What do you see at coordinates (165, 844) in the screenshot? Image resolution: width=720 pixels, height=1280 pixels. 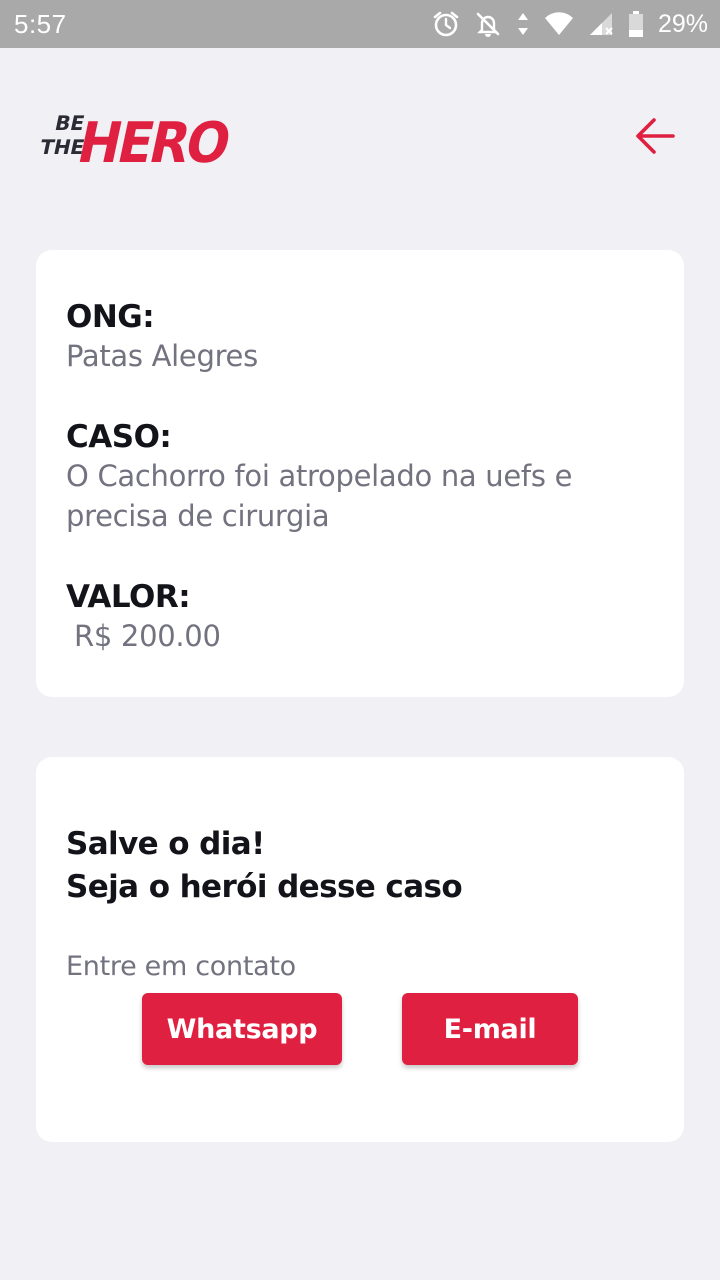 I see `hero-title-line-1: Salve o dia!` at bounding box center [165, 844].